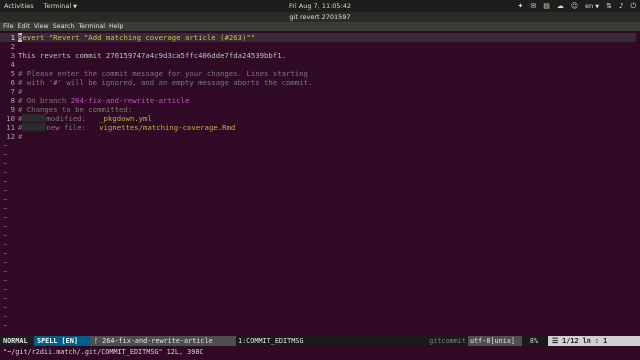 Image resolution: width=640 pixels, height=360 pixels. Describe the element at coordinates (318, 91) in the screenshot. I see `buffer-line: 7 #` at that location.